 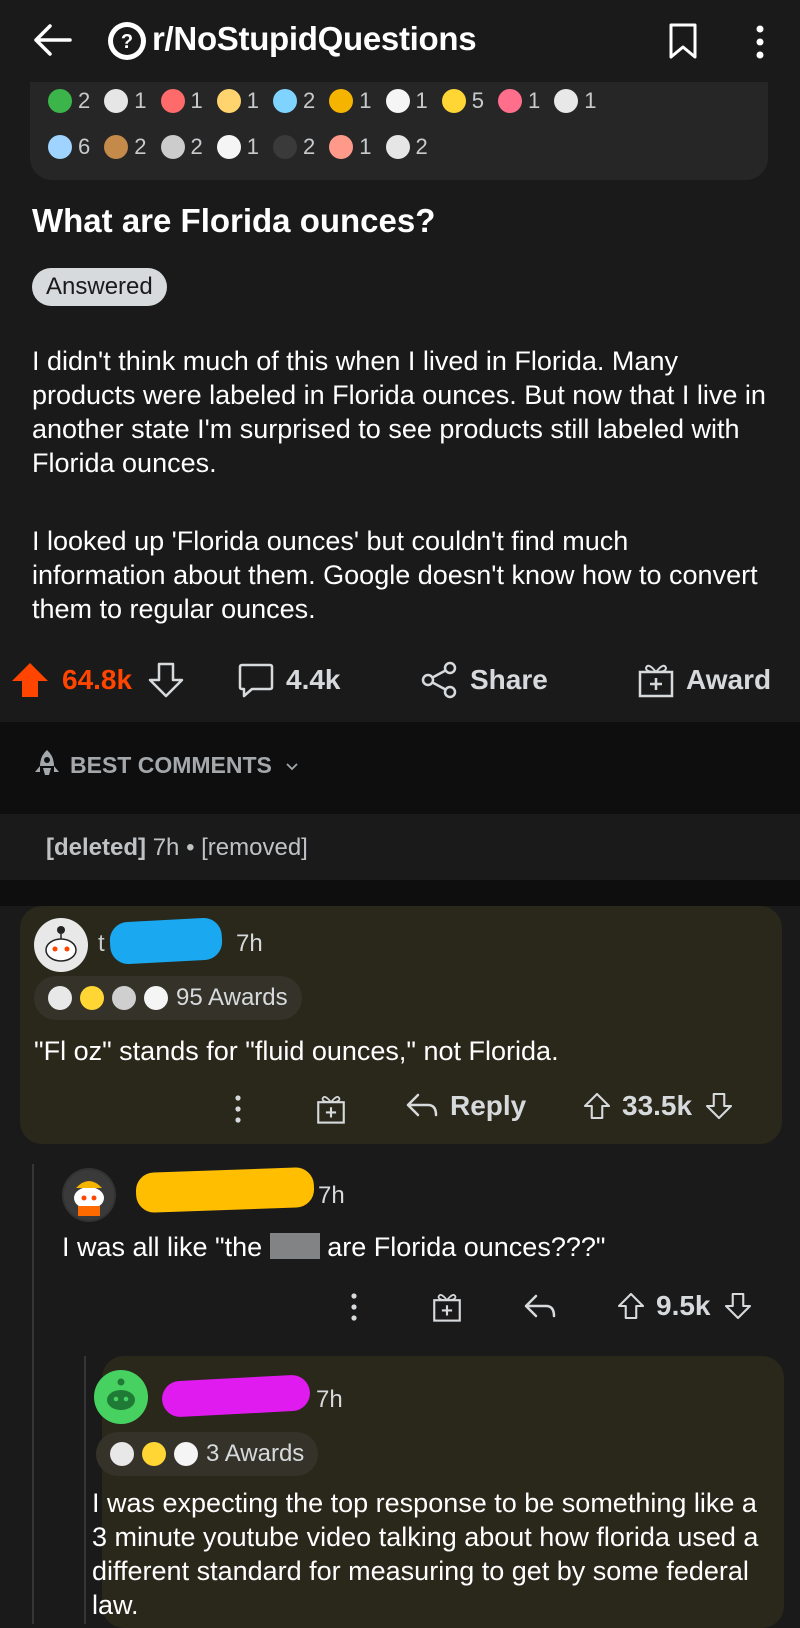 I want to click on comment-vote-group: 33.5k, so click(x=658, y=1106).